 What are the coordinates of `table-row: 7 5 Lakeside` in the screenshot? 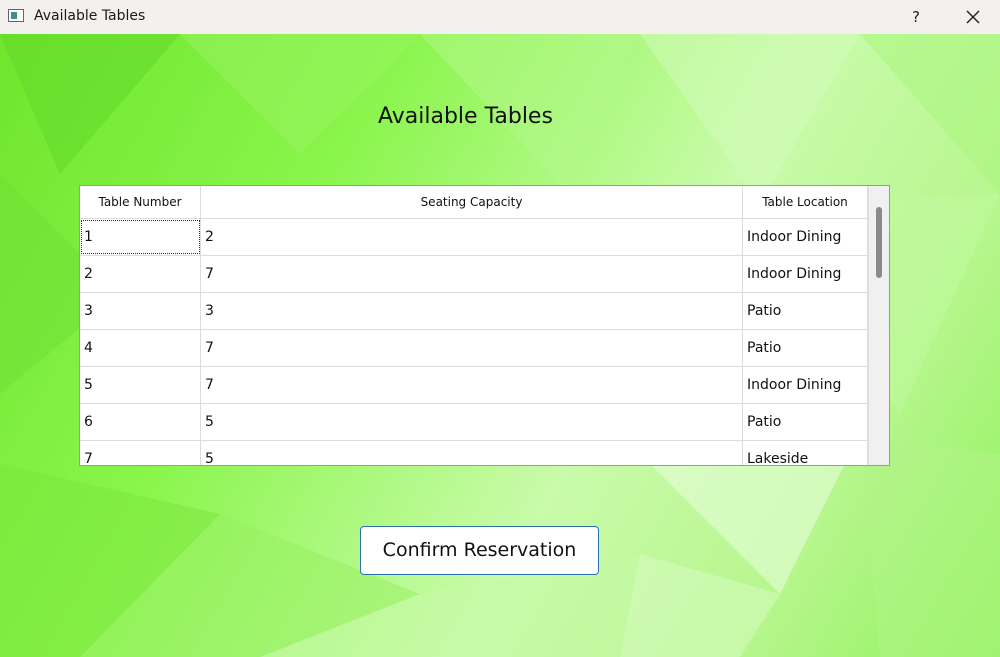 It's located at (474, 453).